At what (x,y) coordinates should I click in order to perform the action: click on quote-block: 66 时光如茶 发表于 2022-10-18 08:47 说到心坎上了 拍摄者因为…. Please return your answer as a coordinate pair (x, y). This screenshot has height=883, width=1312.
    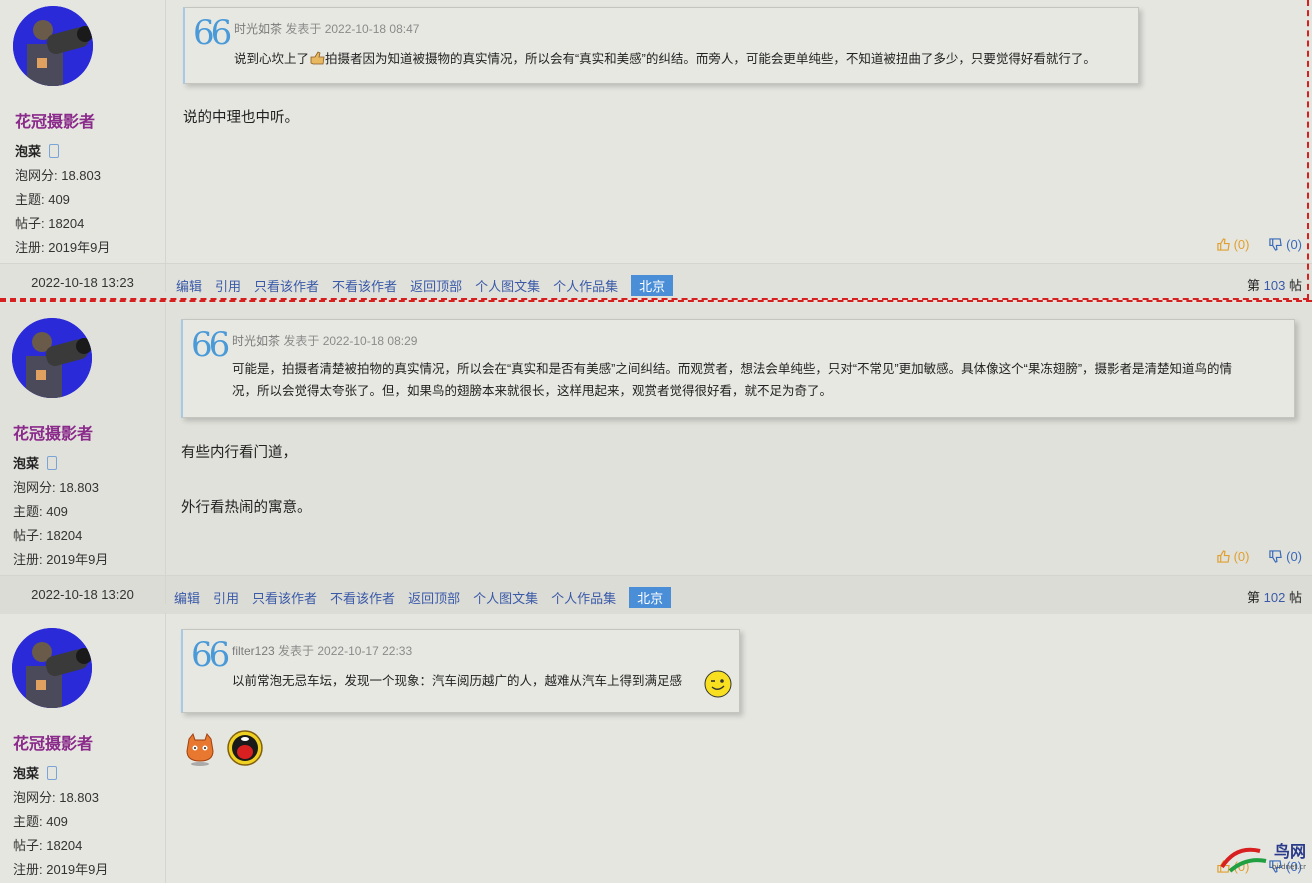
    Looking at the image, I should click on (661, 45).